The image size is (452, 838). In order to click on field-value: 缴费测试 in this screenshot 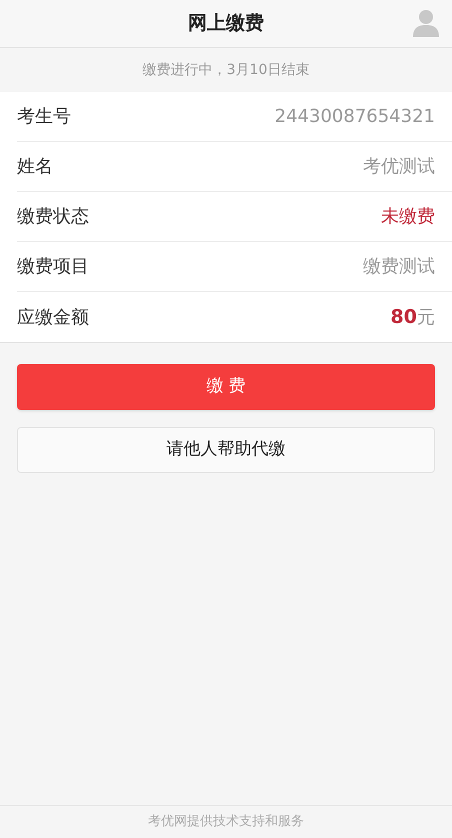, I will do `click(399, 267)`.